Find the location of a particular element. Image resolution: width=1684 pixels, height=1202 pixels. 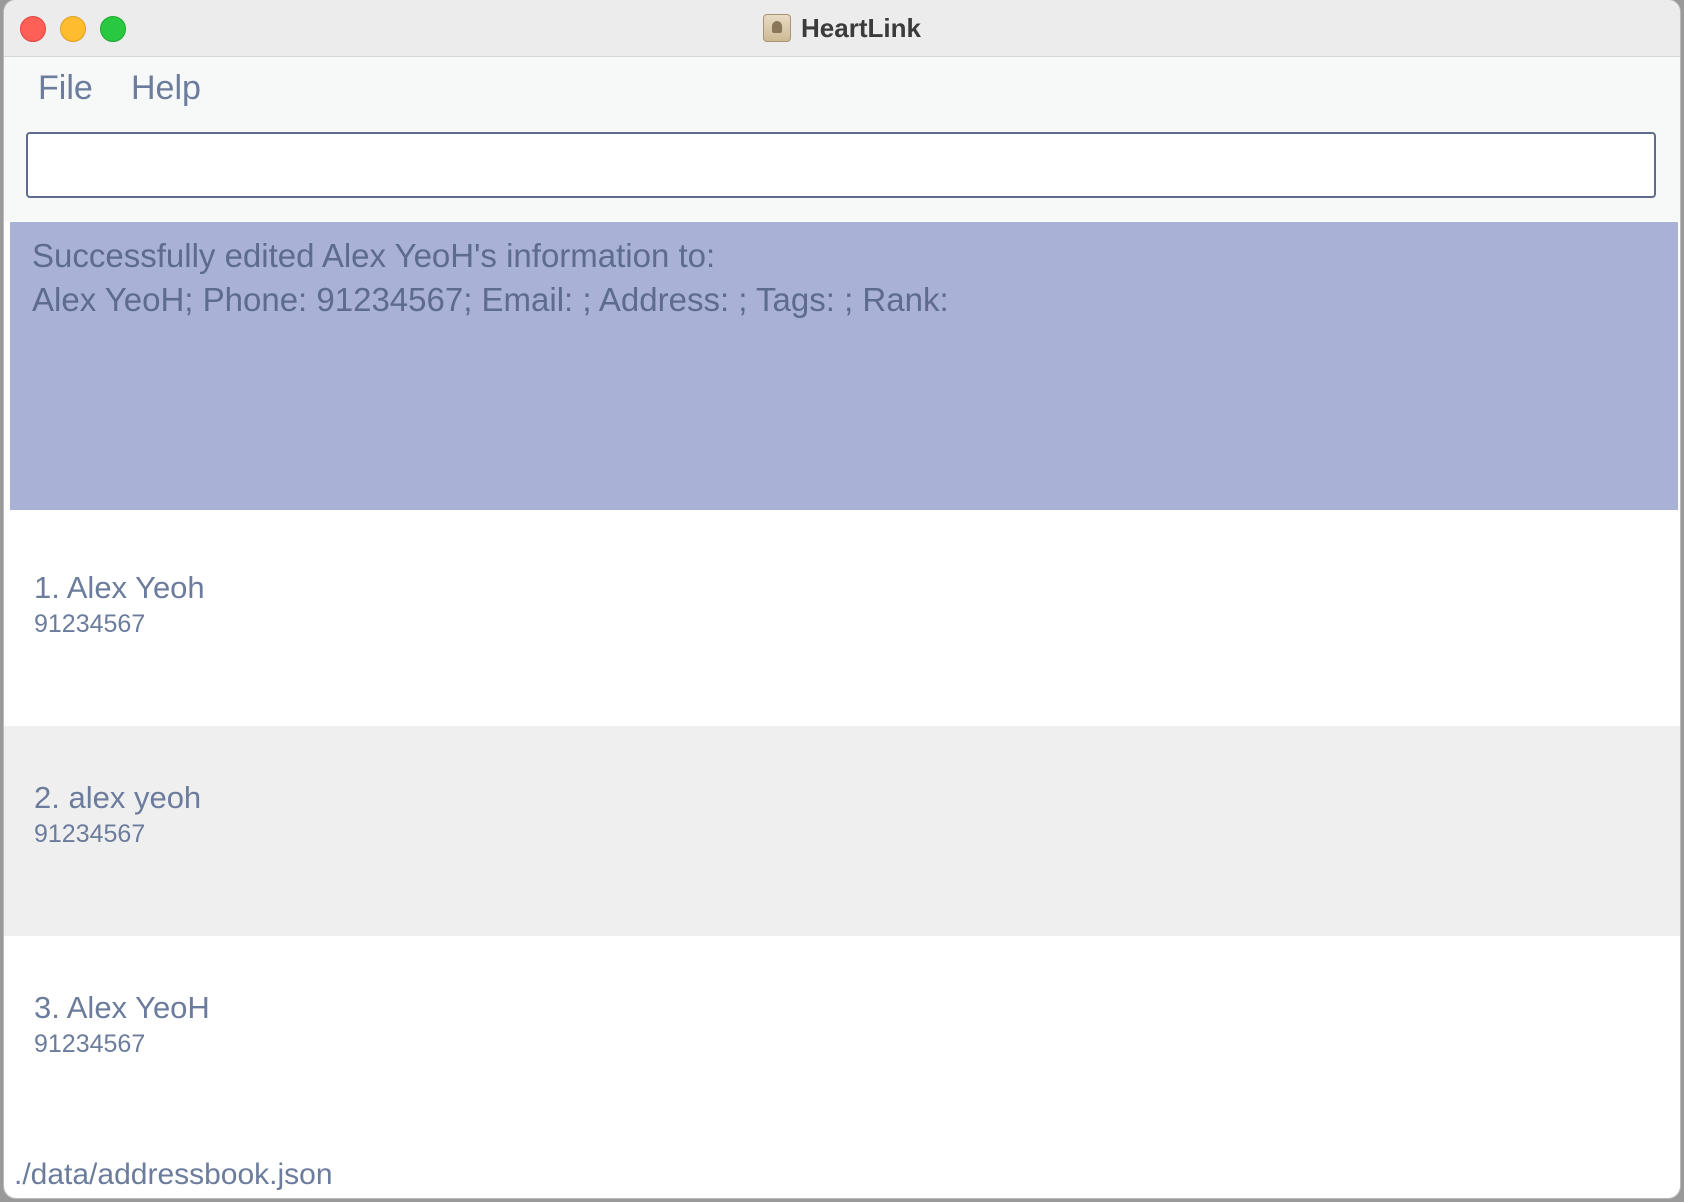

command-area is located at coordinates (842, 171).